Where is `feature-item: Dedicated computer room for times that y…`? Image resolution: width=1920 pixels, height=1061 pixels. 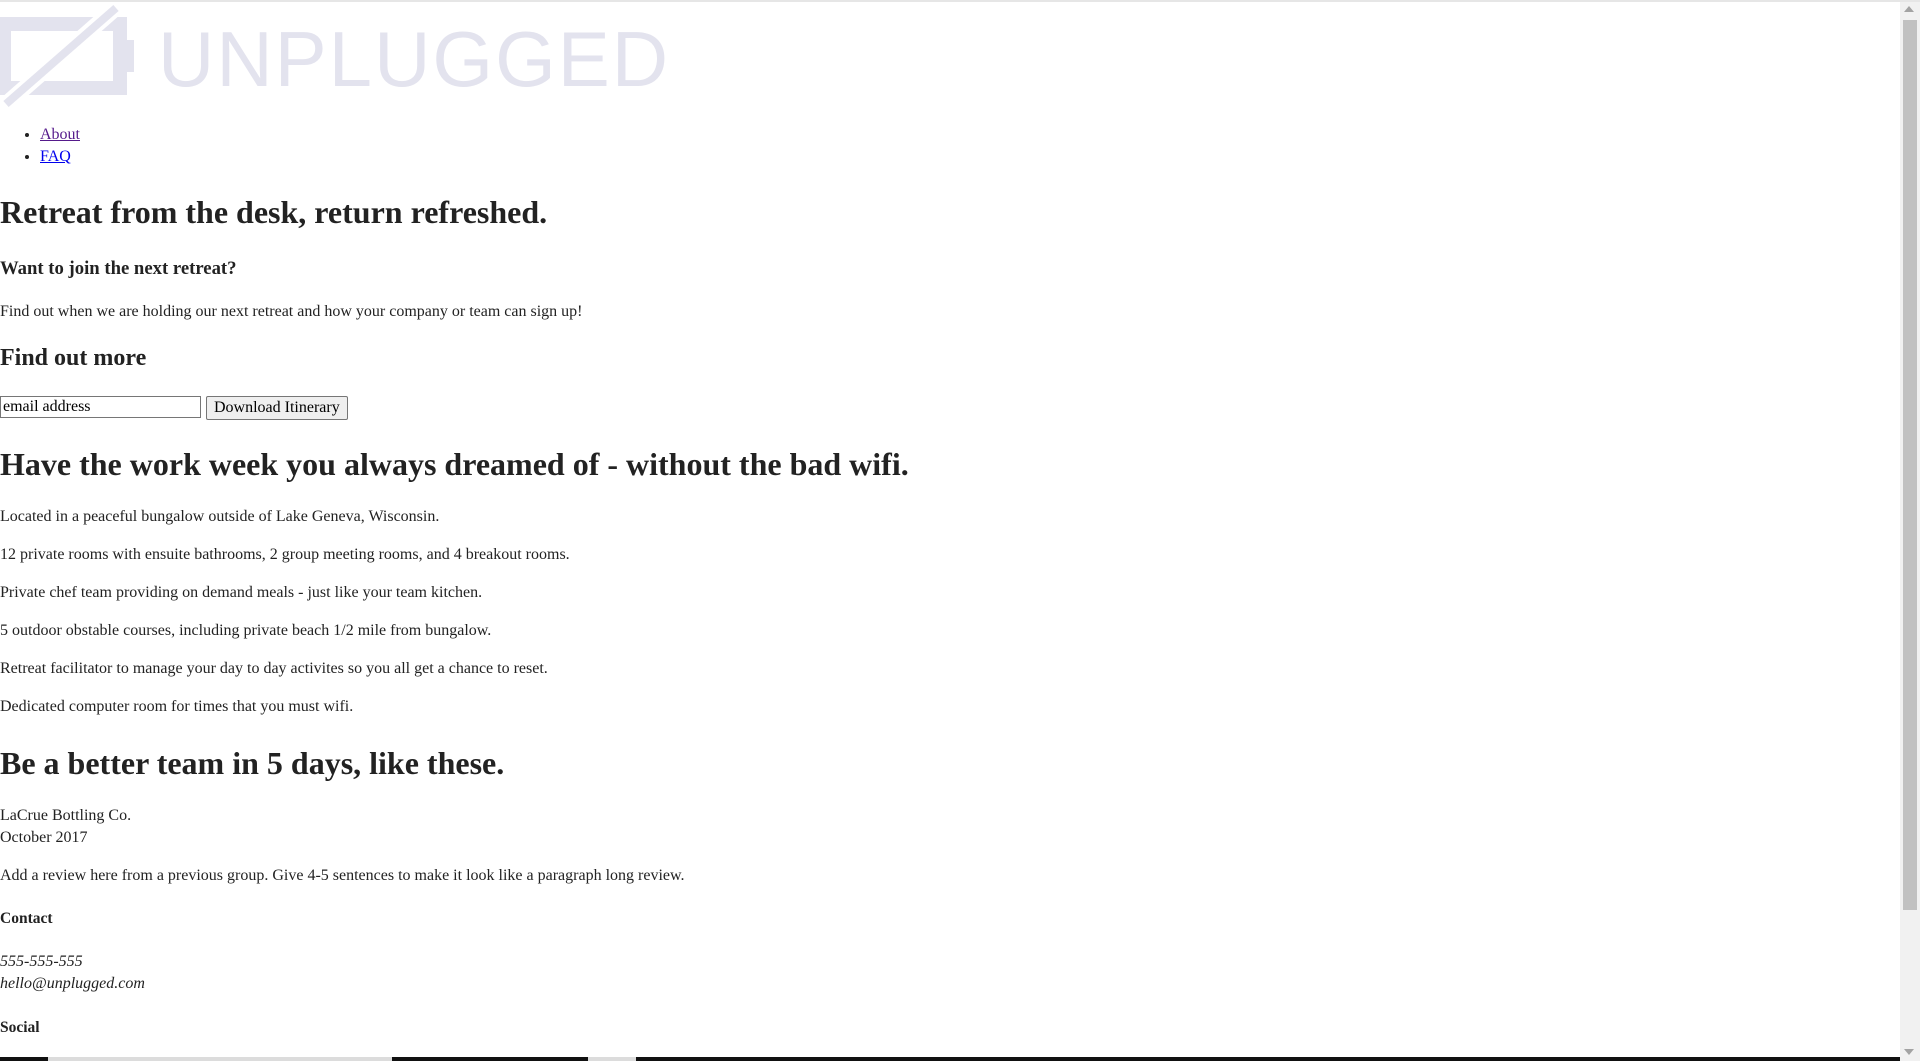 feature-item: Dedicated computer room for times that y… is located at coordinates (177, 706).